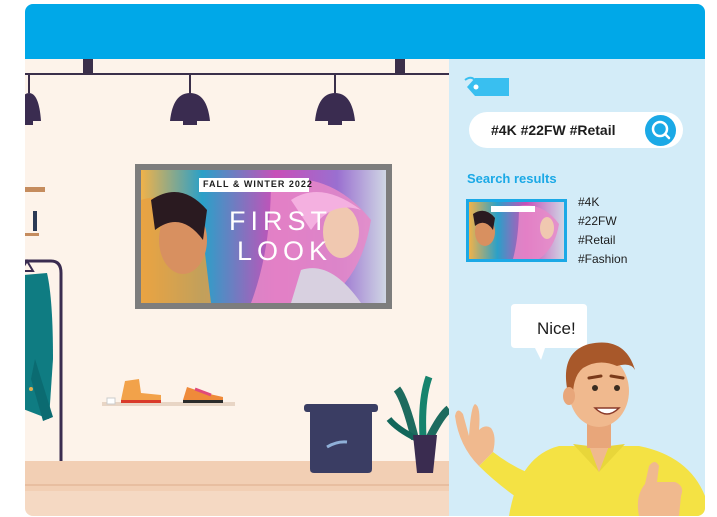 Image resolution: width=717 pixels, height=517 pixels. What do you see at coordinates (597, 221) in the screenshot?
I see `tag-label: #22FW` at bounding box center [597, 221].